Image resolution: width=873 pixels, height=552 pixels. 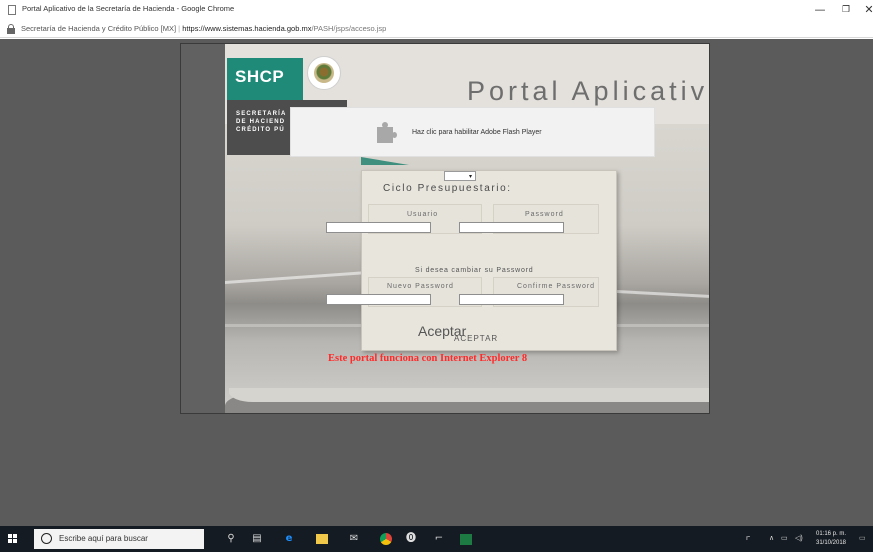 I want to click on network-icon: ▭, so click(x=784, y=538).